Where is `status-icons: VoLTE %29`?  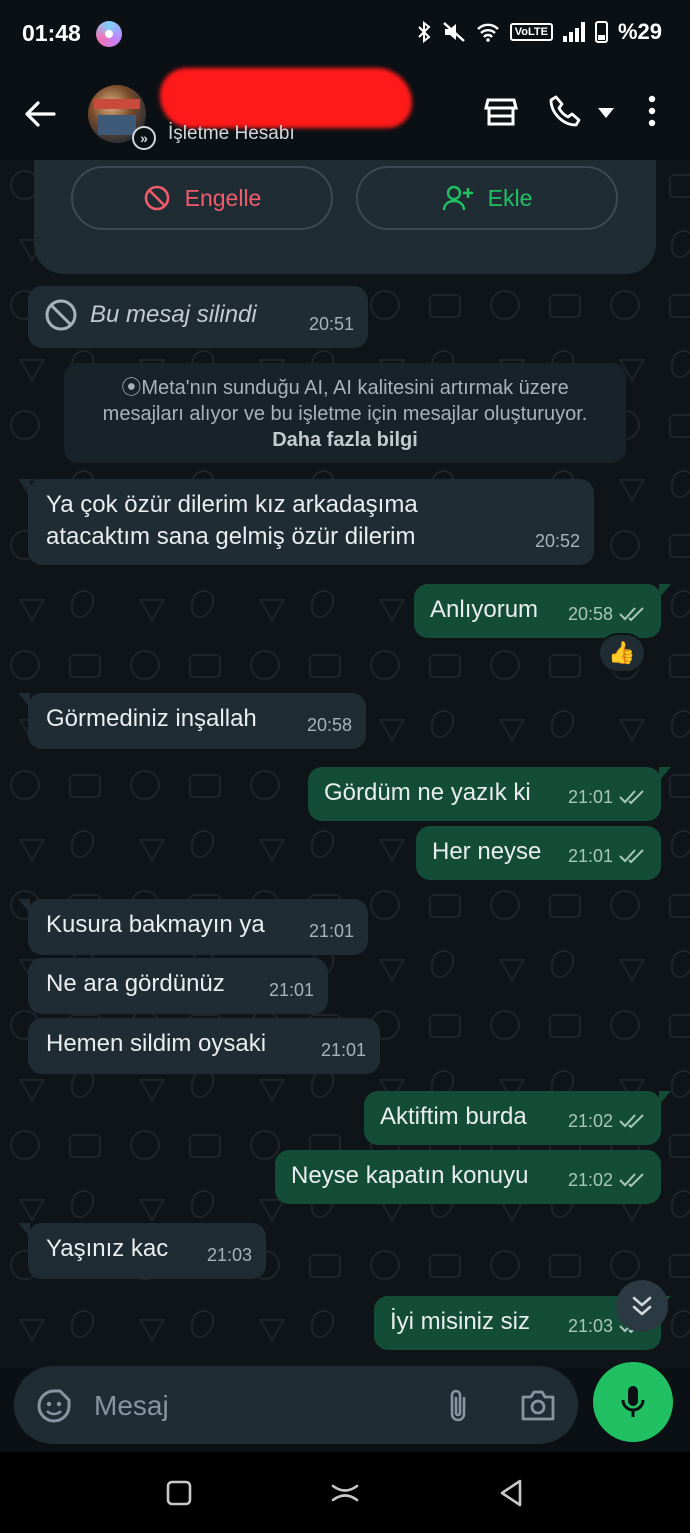 status-icons: VoLTE %29 is located at coordinates (539, 32).